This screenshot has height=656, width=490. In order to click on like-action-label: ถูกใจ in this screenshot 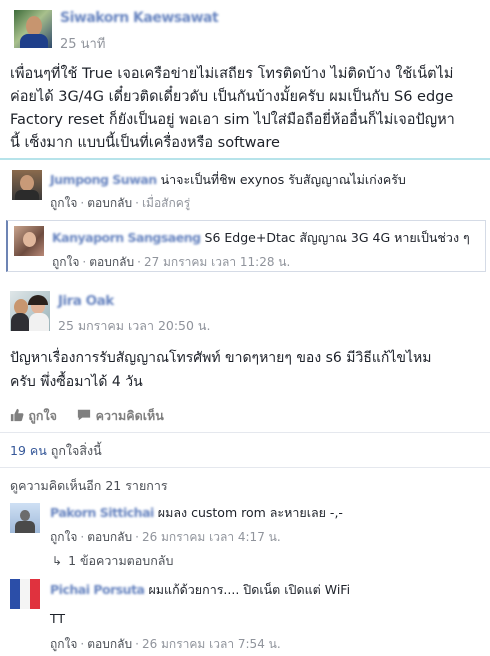, I will do `click(42, 415)`.